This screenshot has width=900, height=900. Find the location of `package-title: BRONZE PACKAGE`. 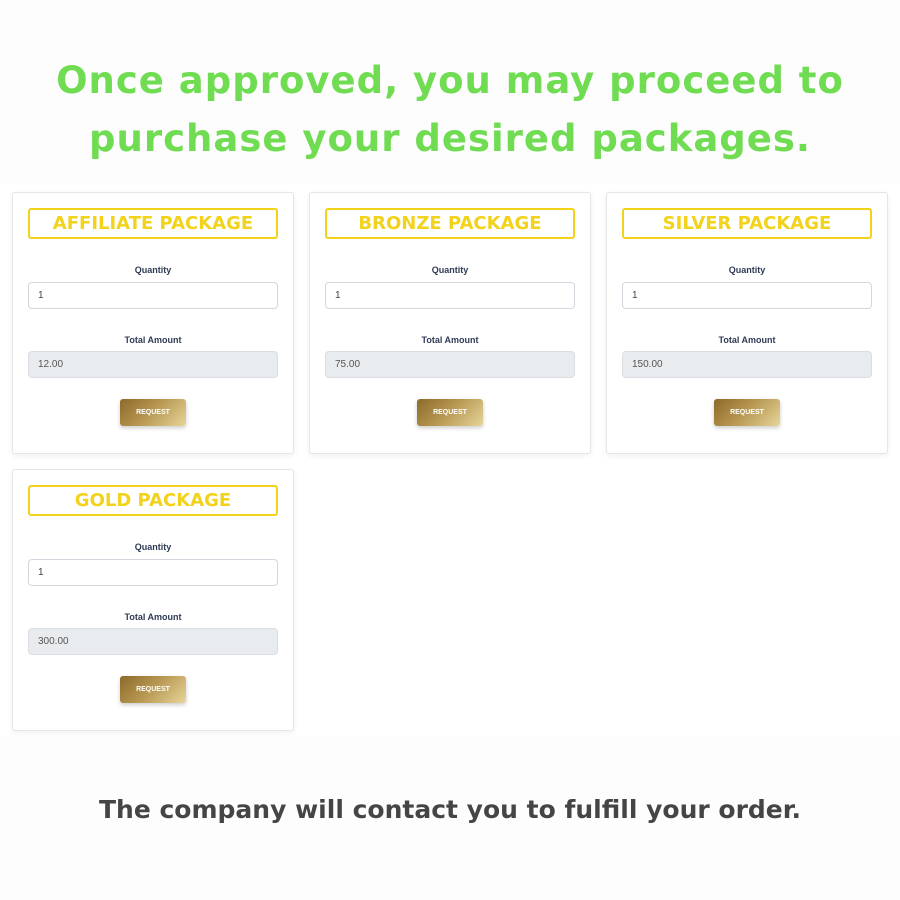

package-title: BRONZE PACKAGE is located at coordinates (450, 223).